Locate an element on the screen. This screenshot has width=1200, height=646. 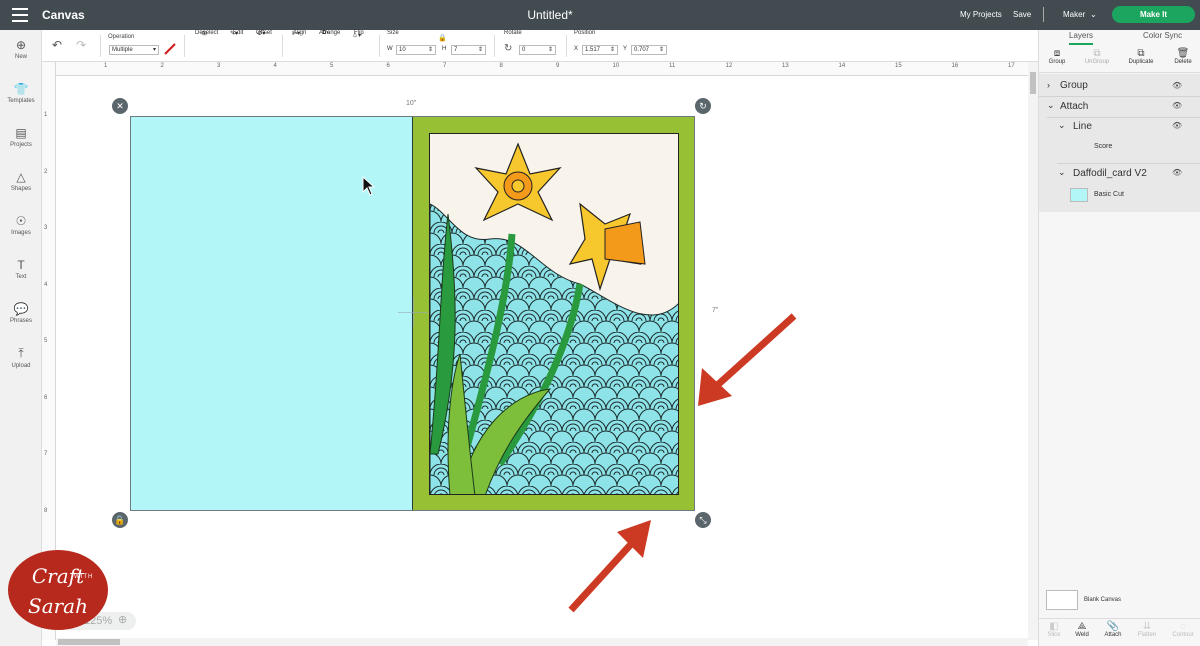
edit-pencil-icon: ✎▾ is located at coordinates (234, 33).